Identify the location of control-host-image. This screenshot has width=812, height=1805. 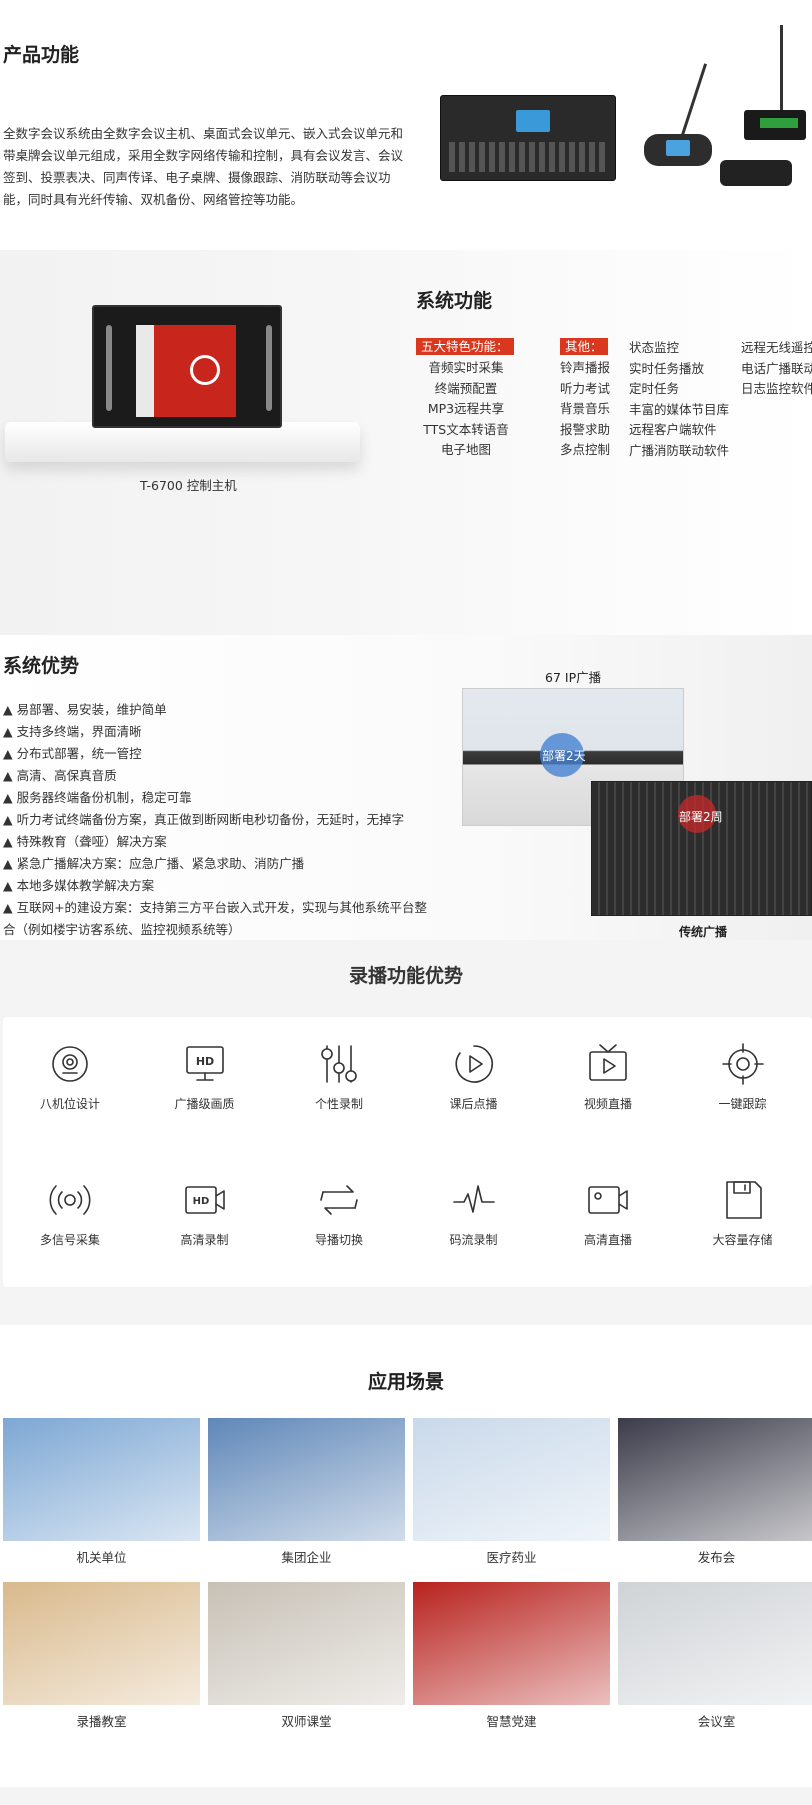
(187, 366).